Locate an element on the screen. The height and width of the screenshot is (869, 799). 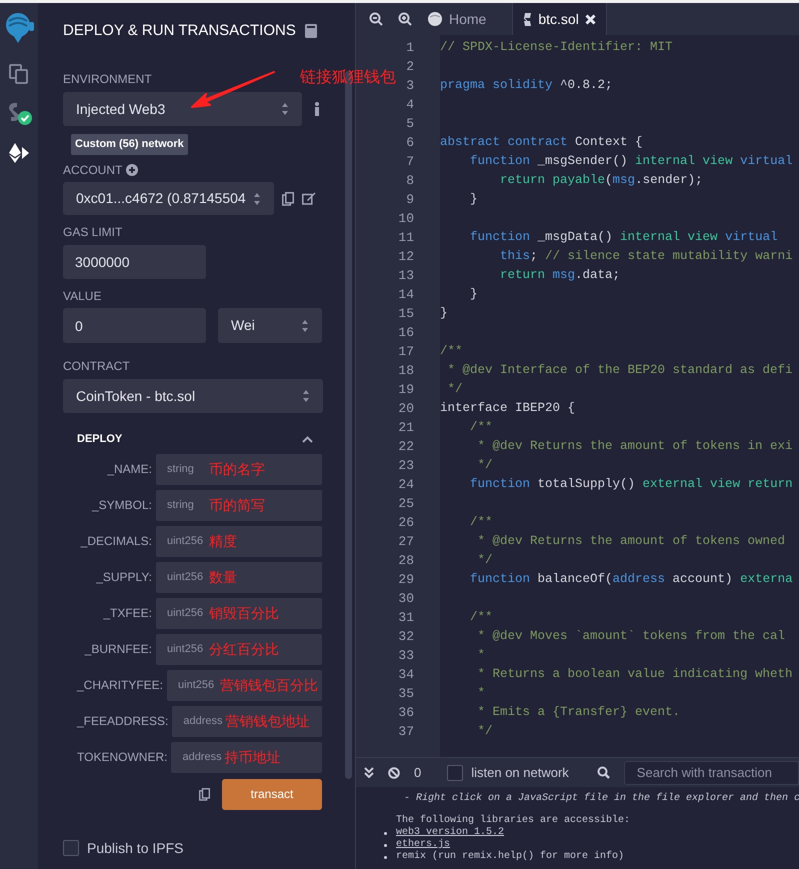
annotation-text: 币的名字 is located at coordinates (237, 469).